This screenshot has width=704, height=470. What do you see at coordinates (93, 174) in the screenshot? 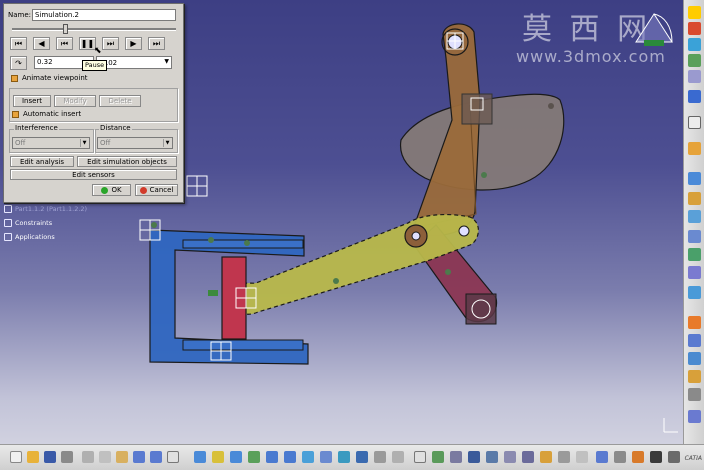
I see `edit-sensors-button: Edit sensors` at bounding box center [93, 174].